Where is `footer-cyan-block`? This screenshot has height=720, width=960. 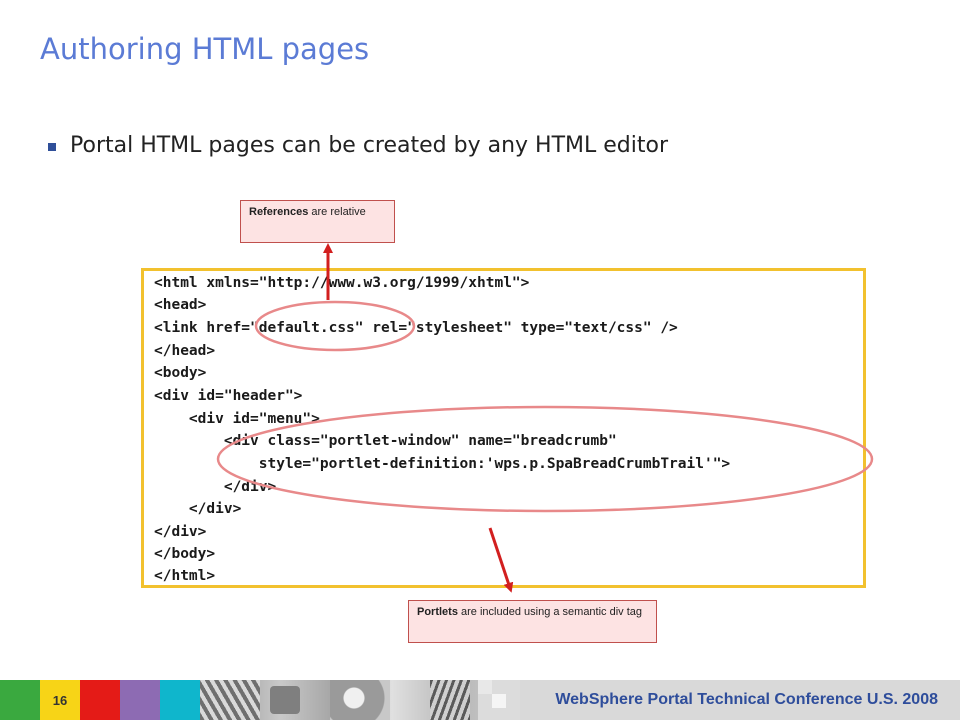
footer-cyan-block is located at coordinates (180, 700).